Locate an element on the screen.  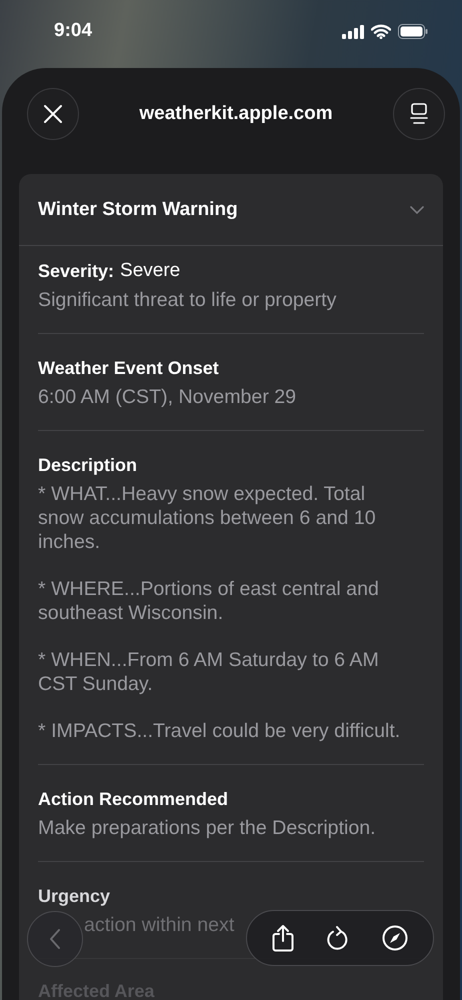
alert-header: Winter Storm Warning is located at coordinates (231, 210).